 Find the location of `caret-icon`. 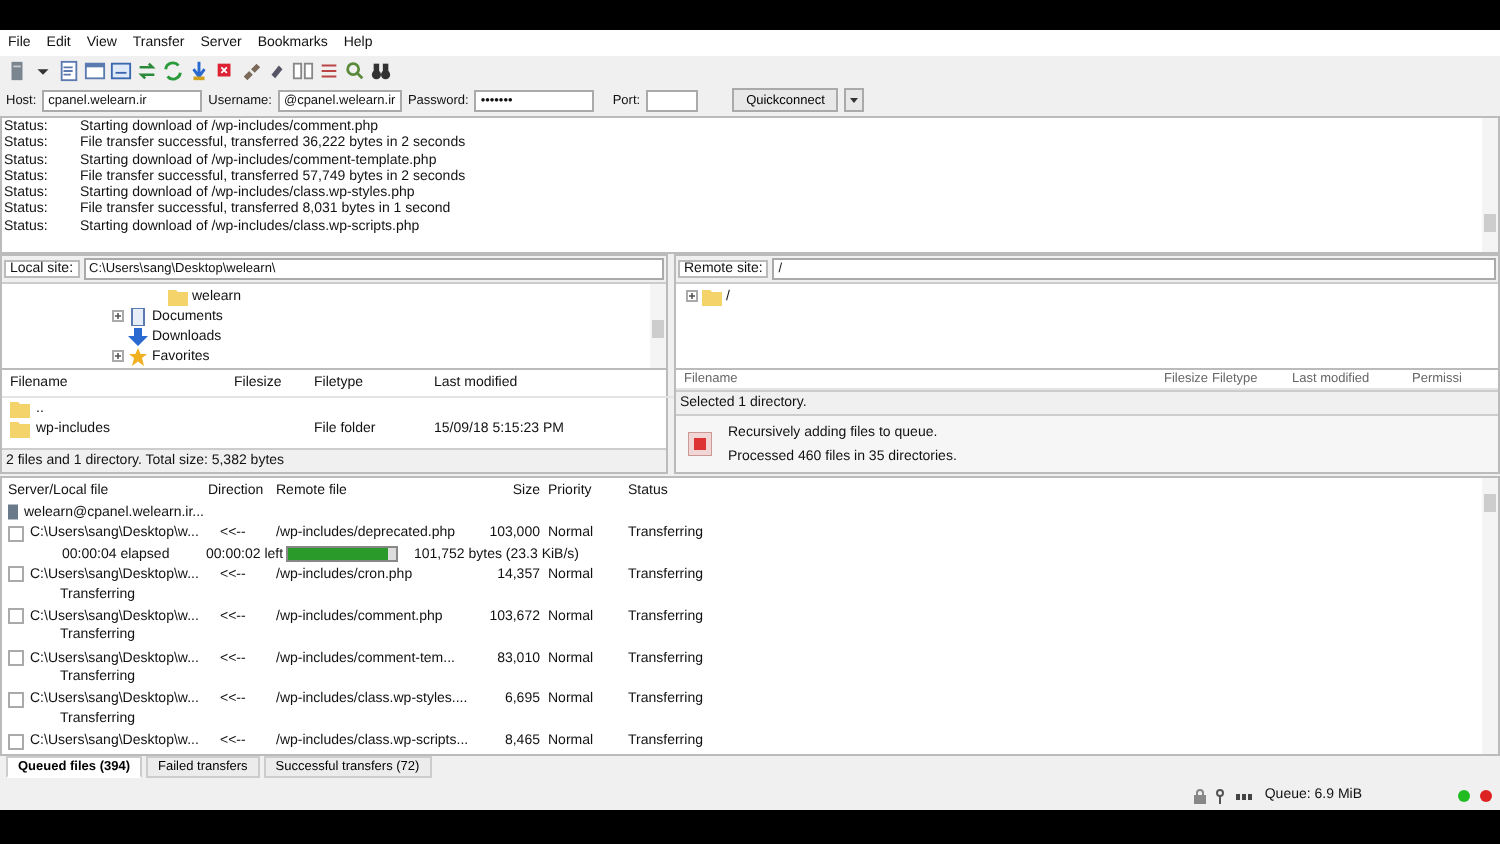

caret-icon is located at coordinates (854, 100).